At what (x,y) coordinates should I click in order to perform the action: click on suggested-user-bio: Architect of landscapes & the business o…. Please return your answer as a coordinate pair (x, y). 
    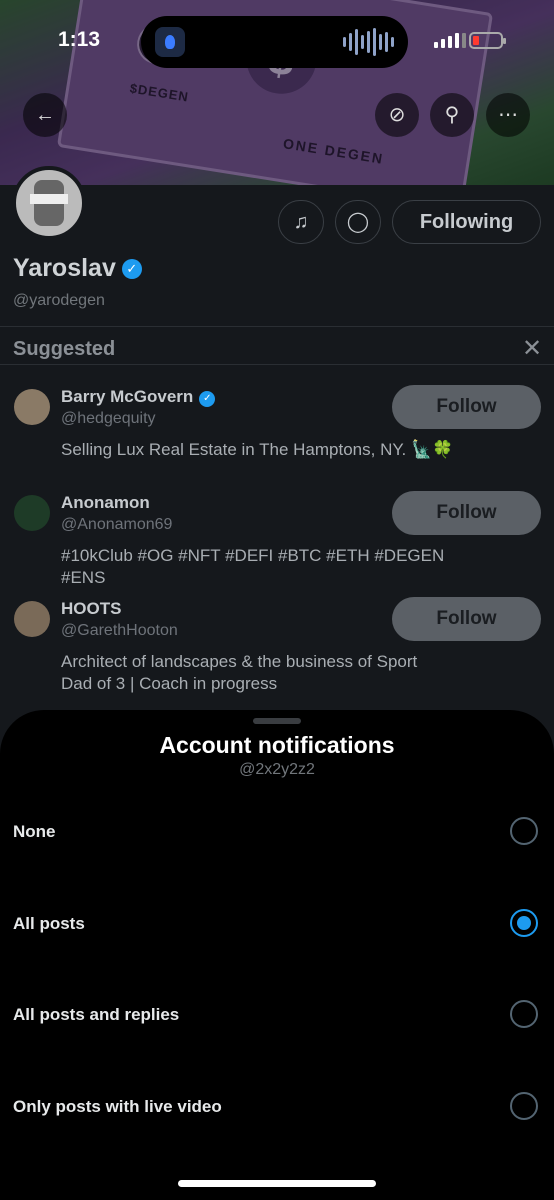
    Looking at the image, I should click on (239, 672).